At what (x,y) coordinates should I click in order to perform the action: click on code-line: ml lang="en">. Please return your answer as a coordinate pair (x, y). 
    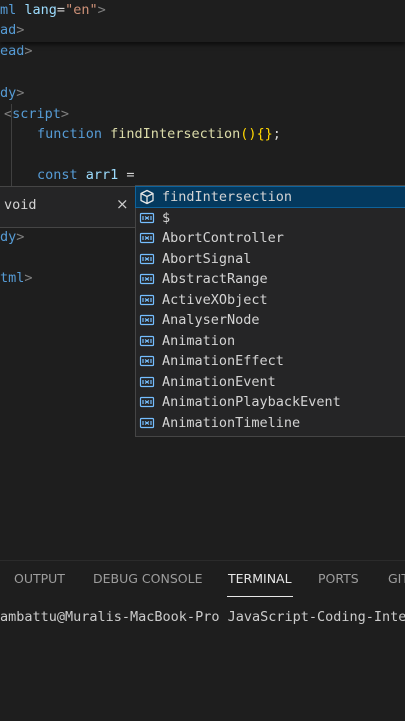
    Looking at the image, I should click on (53, 10).